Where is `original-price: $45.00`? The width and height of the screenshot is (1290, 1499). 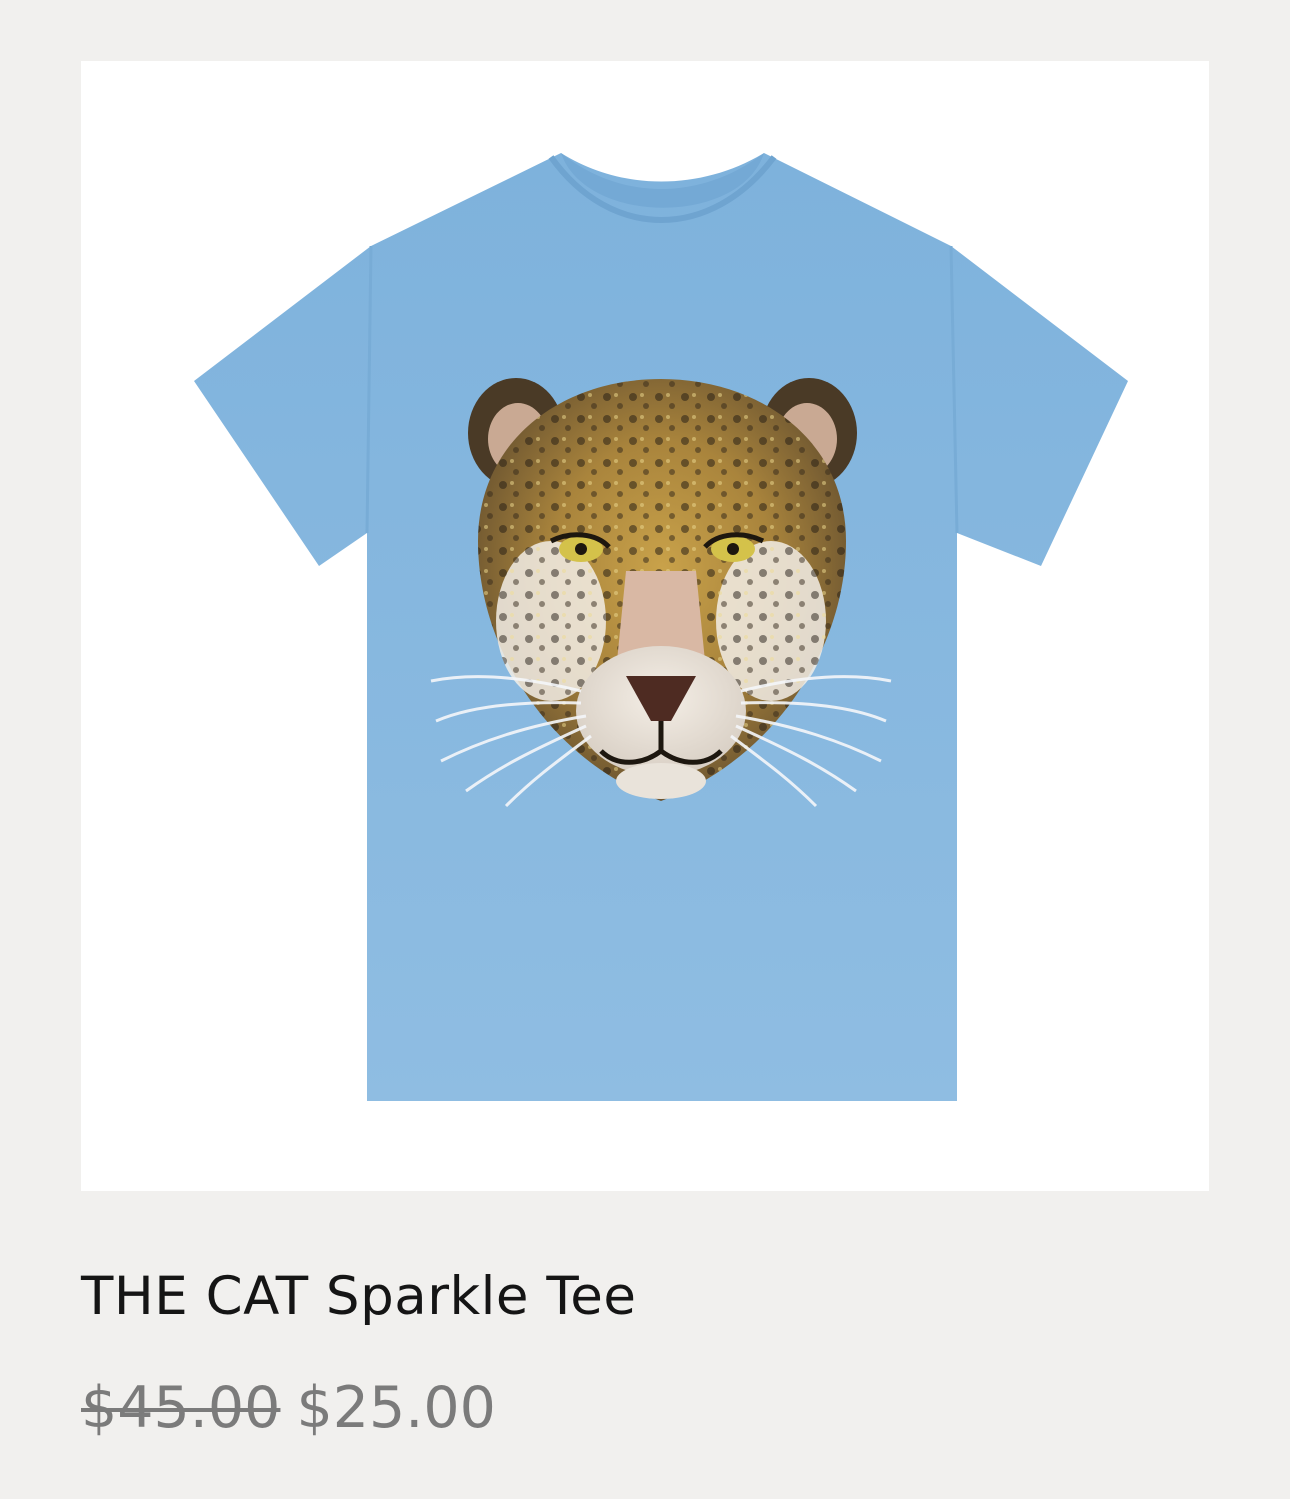
original-price: $45.00 is located at coordinates (181, 1408).